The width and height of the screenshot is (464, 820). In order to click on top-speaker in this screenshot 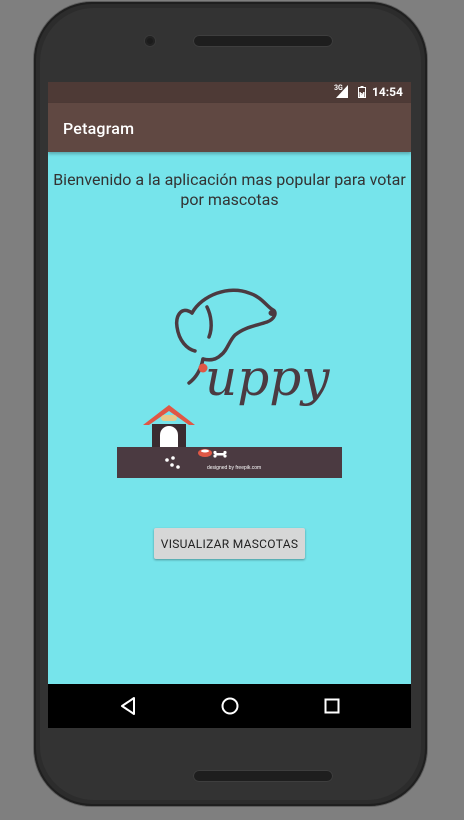, I will do `click(263, 41)`.